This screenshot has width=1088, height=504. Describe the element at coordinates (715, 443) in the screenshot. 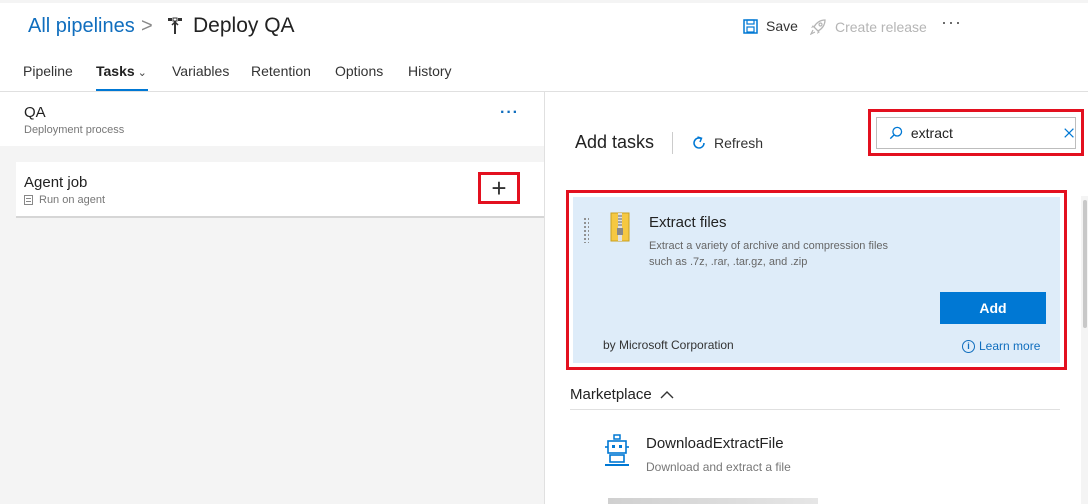

I see `marketplace-item-name: DownloadExtractFile` at that location.